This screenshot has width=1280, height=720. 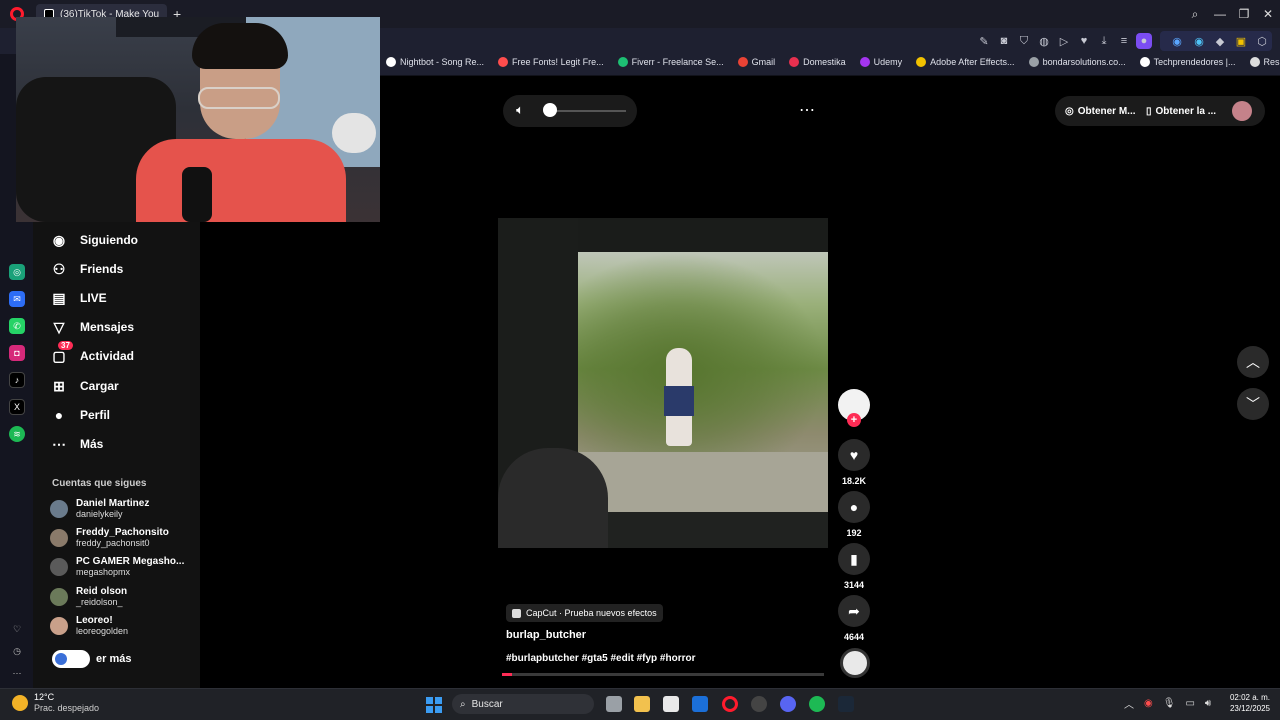 What do you see at coordinates (614, 704) in the screenshot?
I see `task-view-icon` at bounding box center [614, 704].